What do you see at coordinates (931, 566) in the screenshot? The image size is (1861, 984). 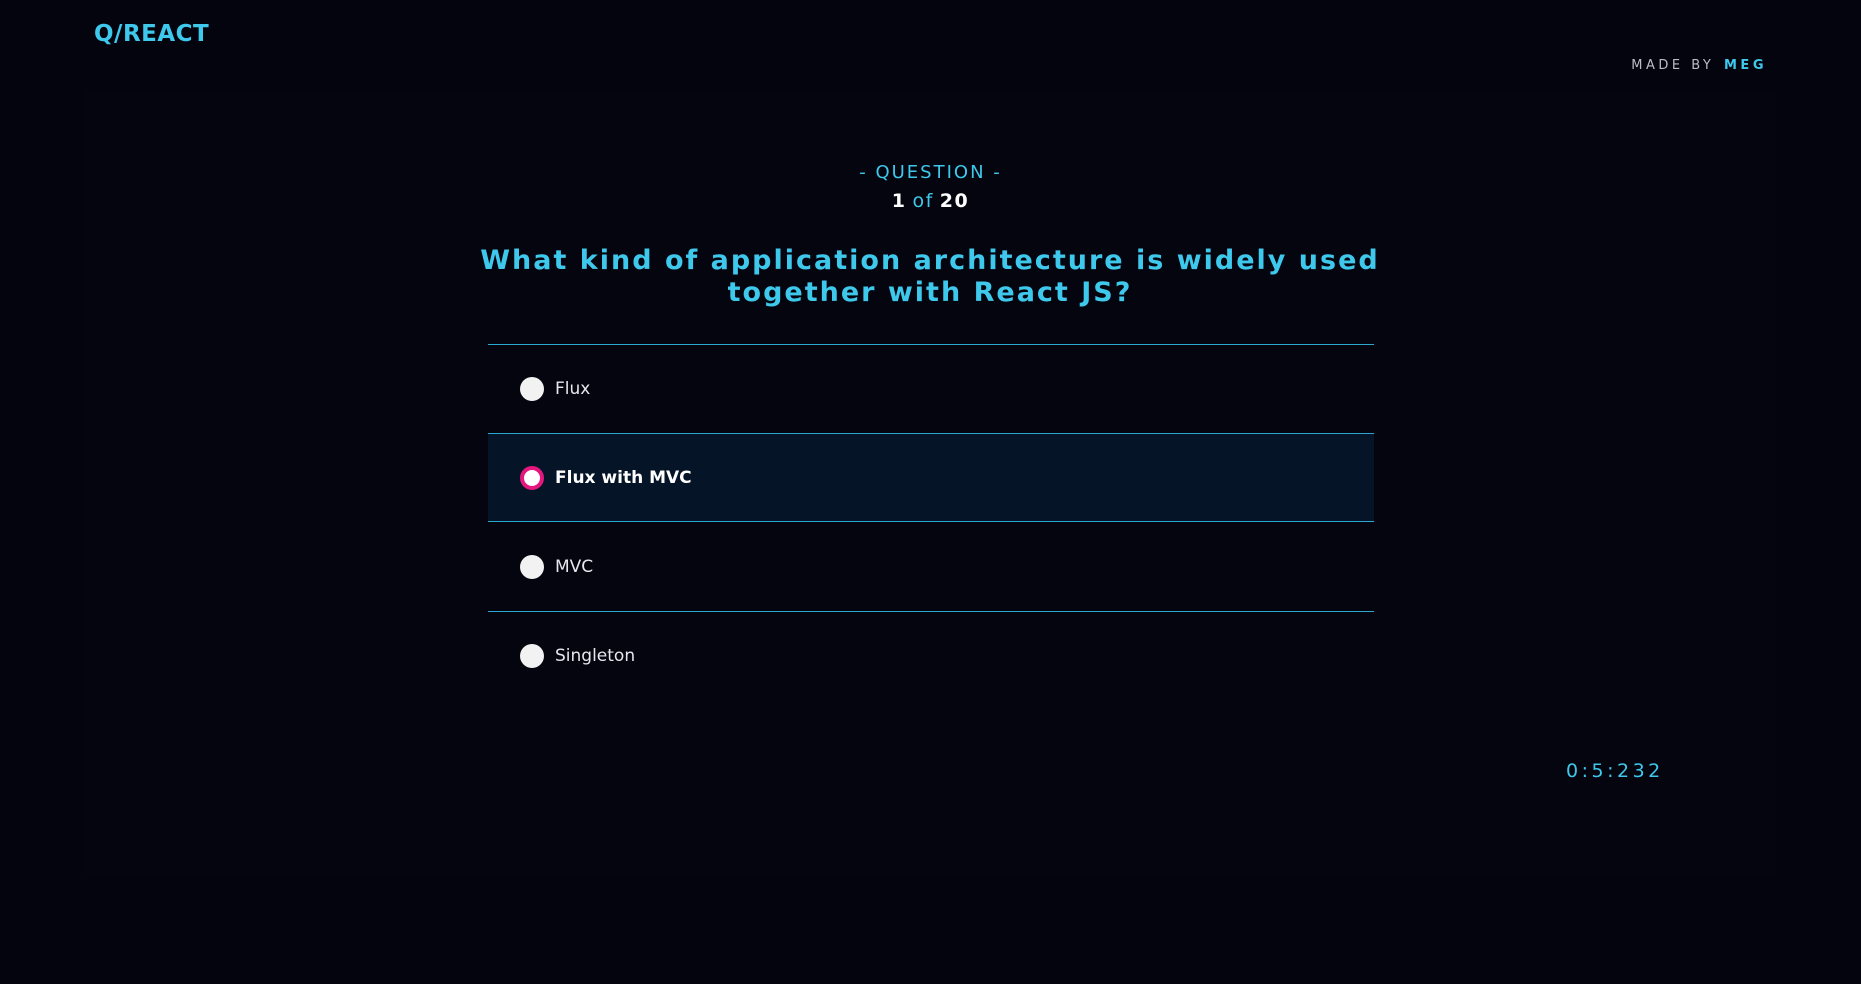 I see `answer-option: MVC` at bounding box center [931, 566].